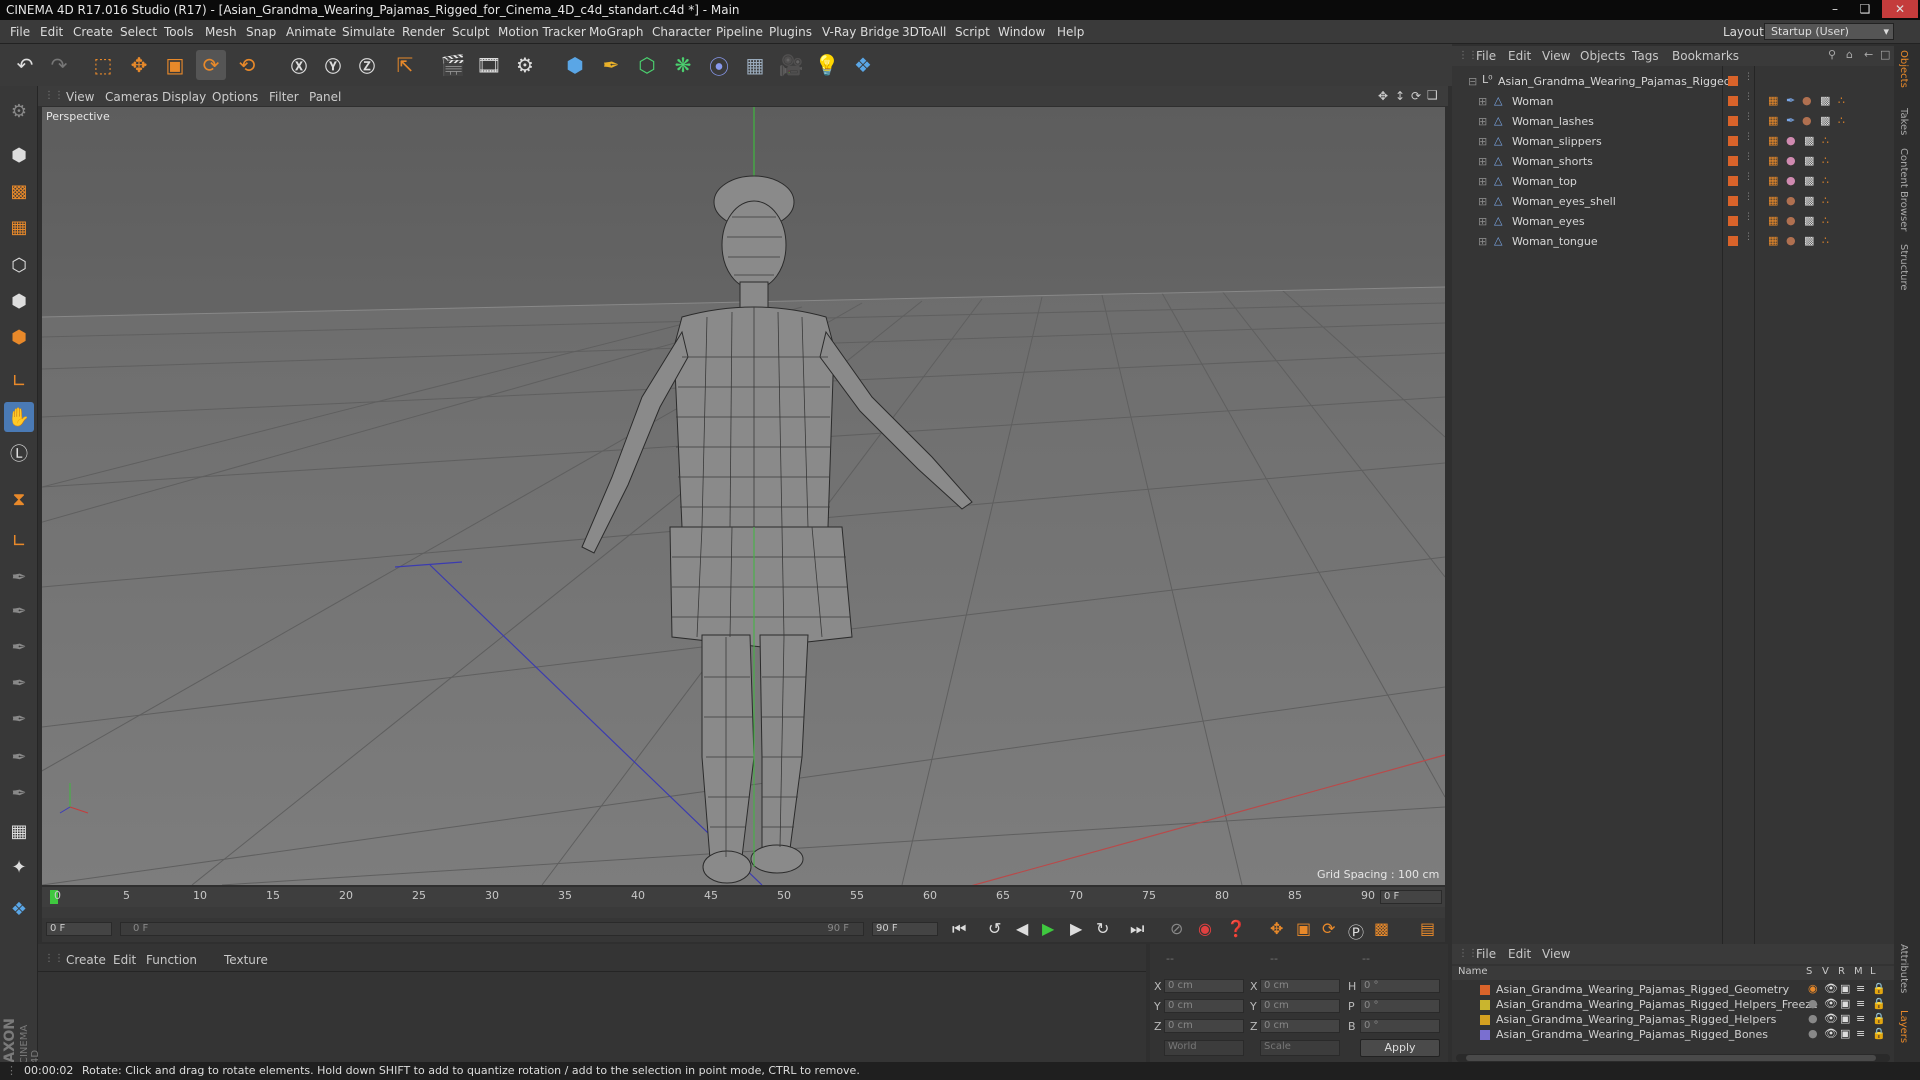  I want to click on tab-layers: Layers, so click(1903, 1026).